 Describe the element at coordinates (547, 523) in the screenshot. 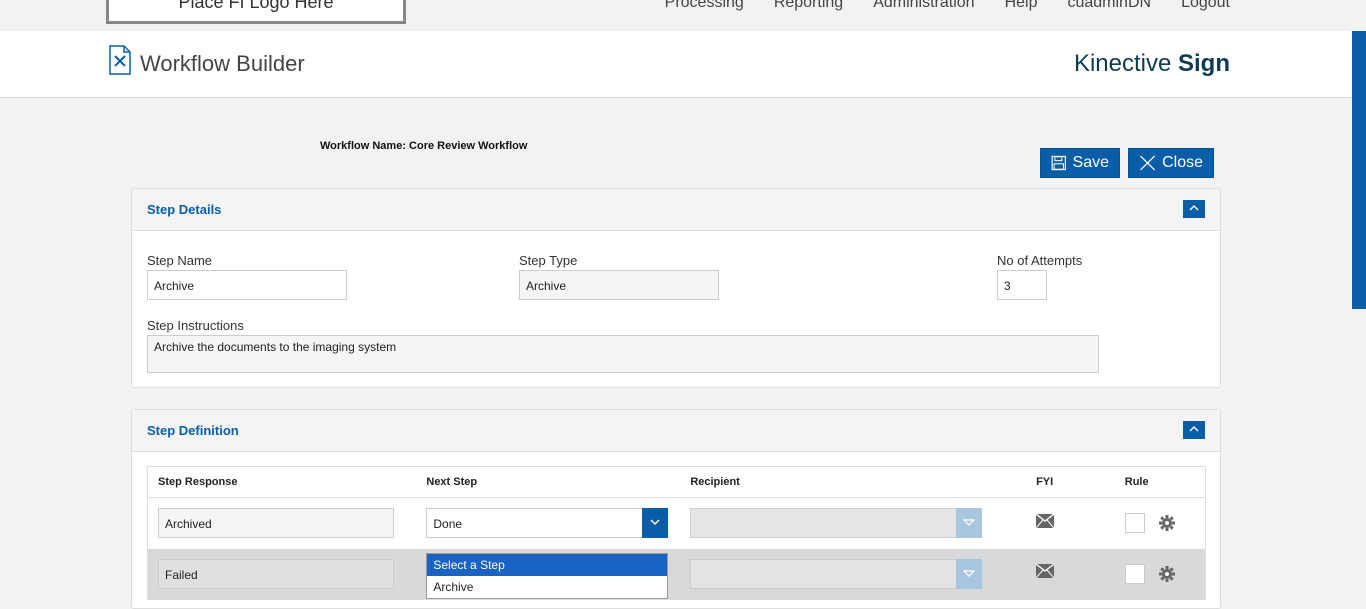

I see `next-step-select: Done` at that location.